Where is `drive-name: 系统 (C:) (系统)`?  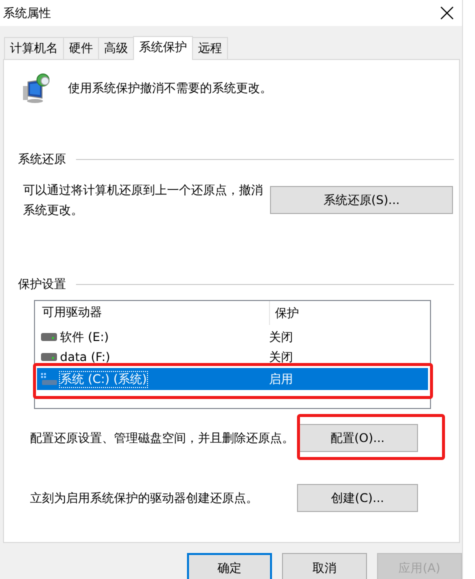
drive-name: 系统 (C:) (系统) is located at coordinates (103, 379).